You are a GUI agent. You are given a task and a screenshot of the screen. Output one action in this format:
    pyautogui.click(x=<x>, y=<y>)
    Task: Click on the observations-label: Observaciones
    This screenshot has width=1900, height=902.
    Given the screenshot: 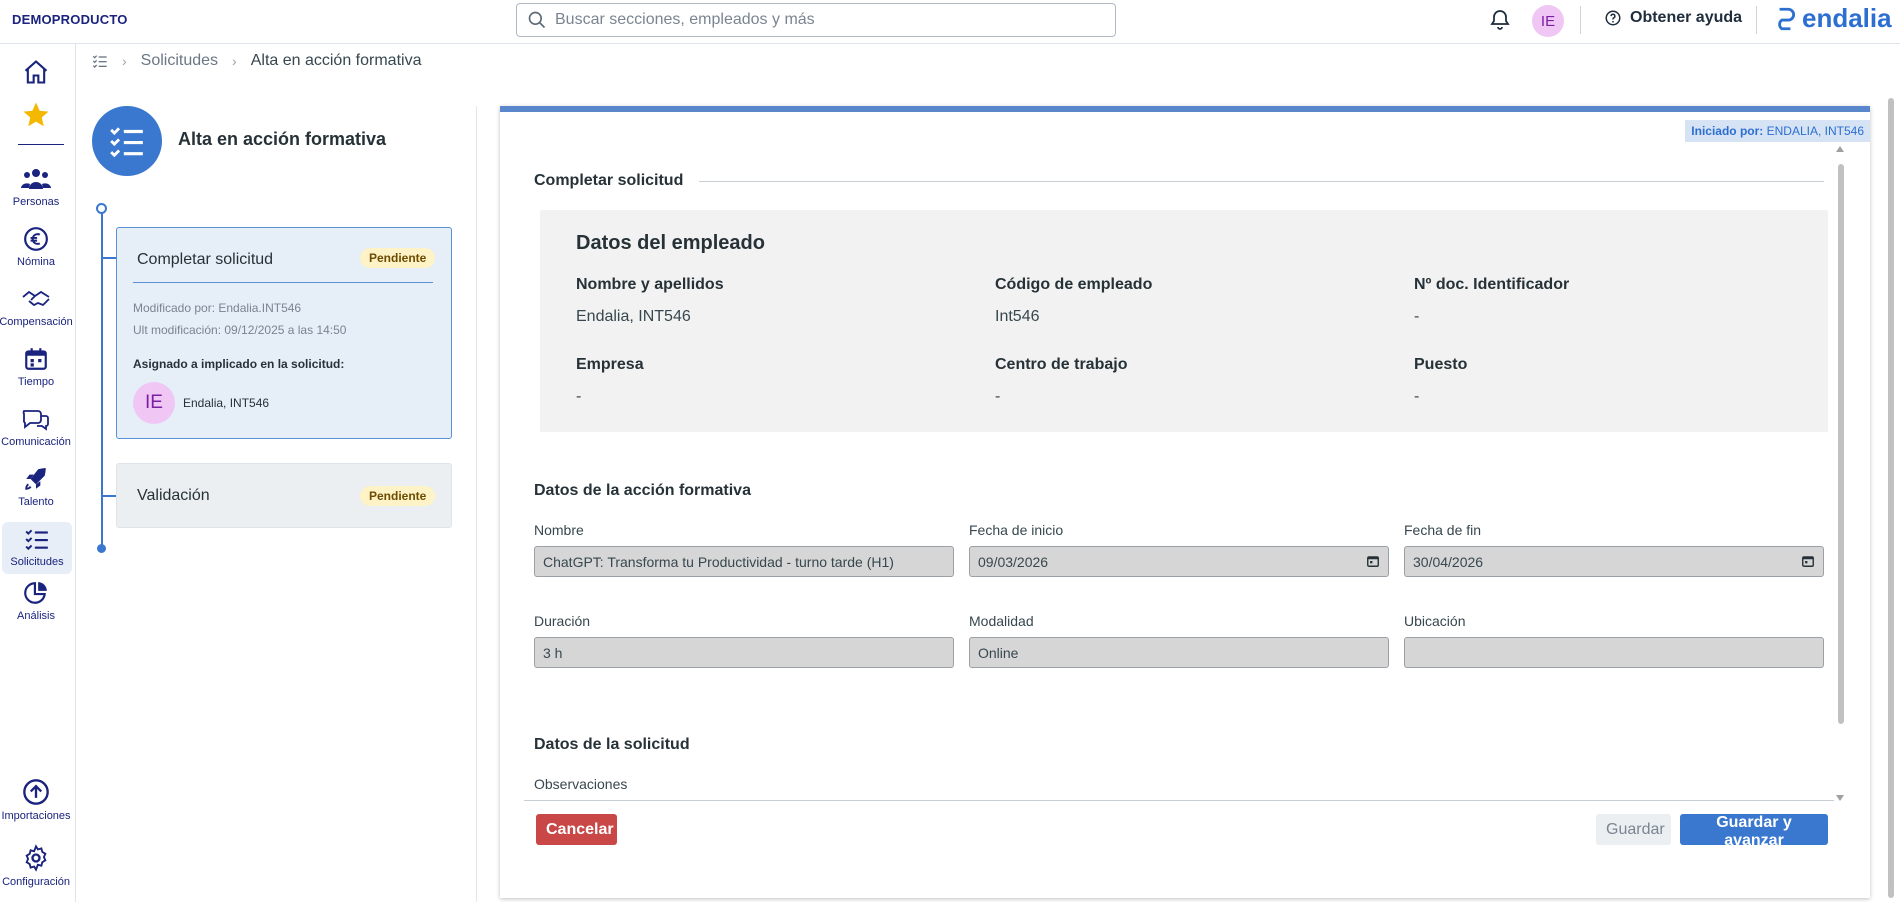 What is the action you would take?
    pyautogui.click(x=581, y=784)
    